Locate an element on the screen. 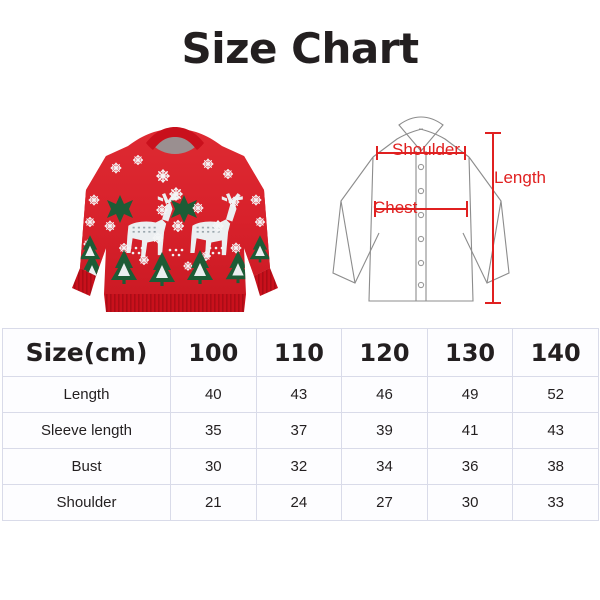 The width and height of the screenshot is (600, 600). cell-shoulder-140: 33 is located at coordinates (555, 502).